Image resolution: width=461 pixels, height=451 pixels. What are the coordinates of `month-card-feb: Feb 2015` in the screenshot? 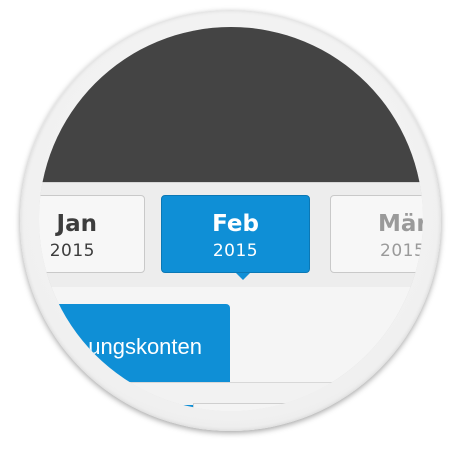 It's located at (235, 234).